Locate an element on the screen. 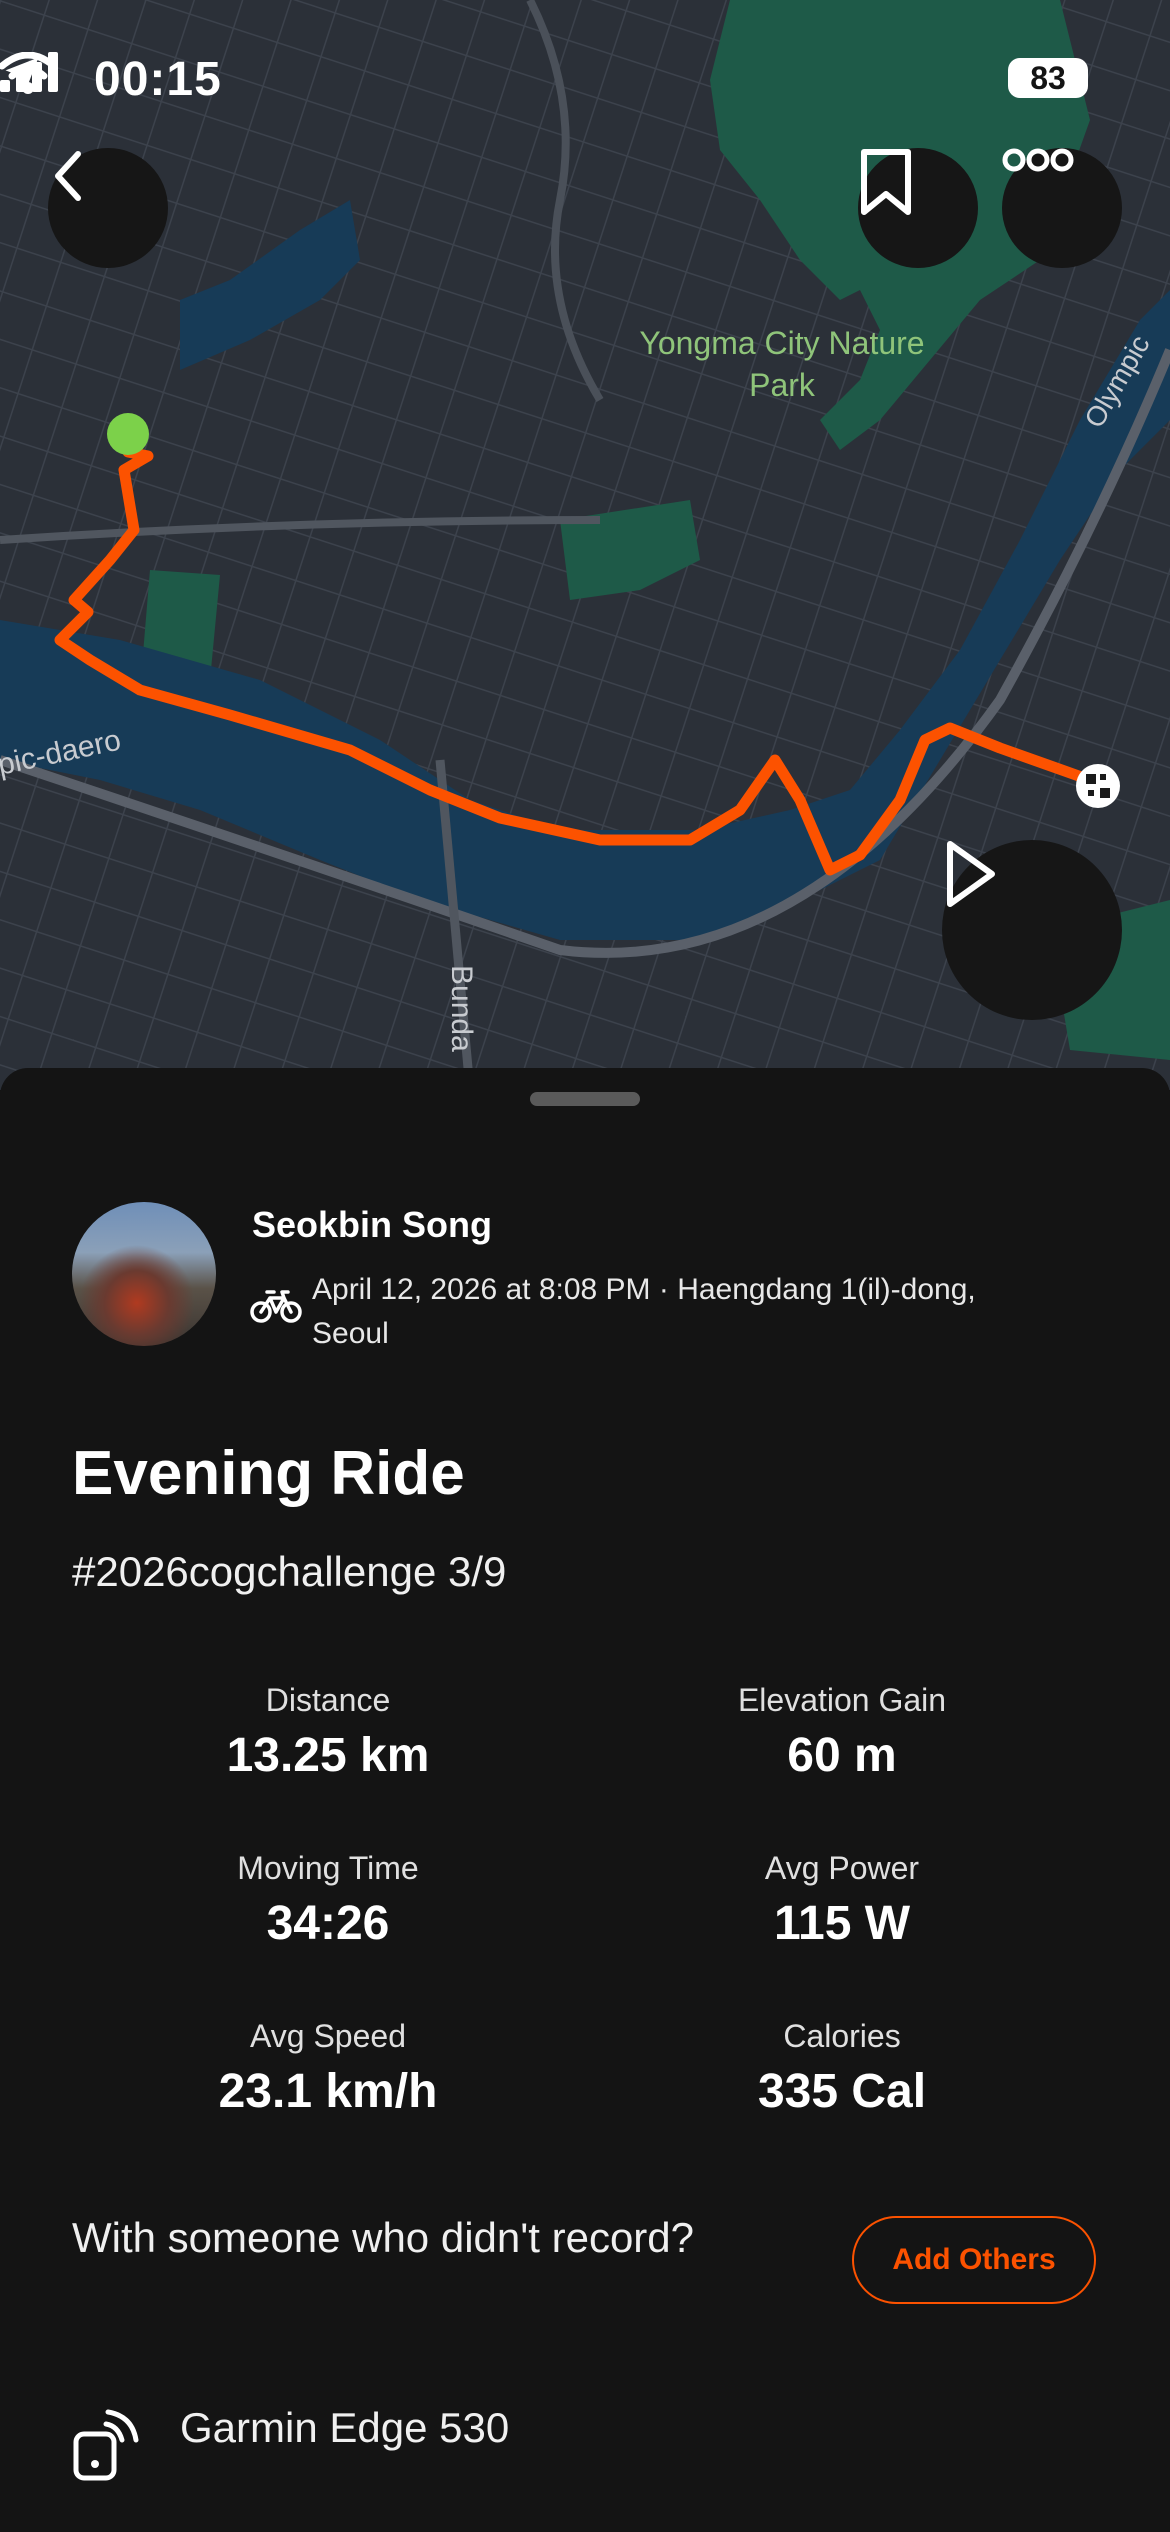 The image size is (1170, 2532). more-icon is located at coordinates (1038, 160).